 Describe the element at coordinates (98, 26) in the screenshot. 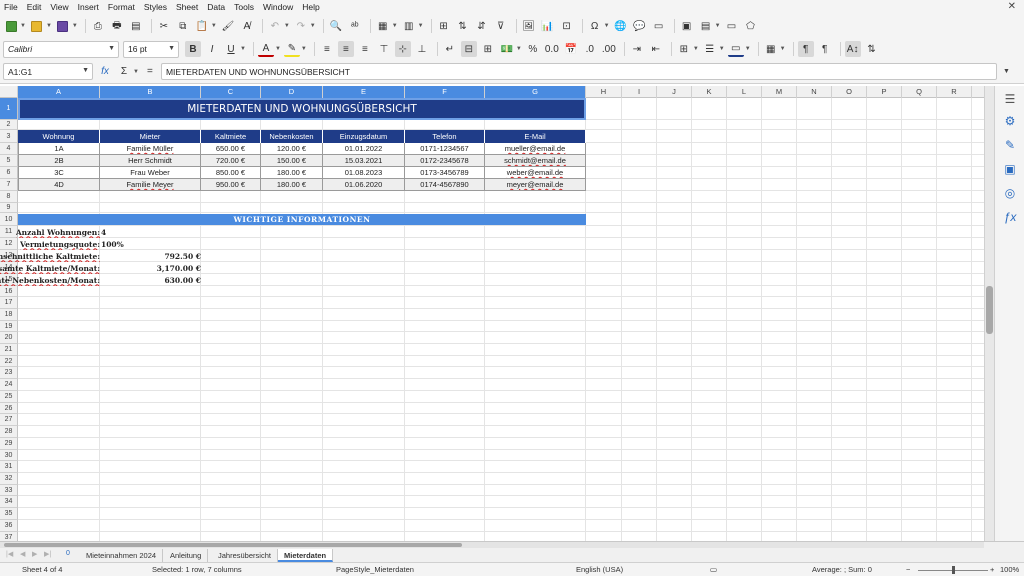

I see `export-pdf-icon: ⎙` at that location.